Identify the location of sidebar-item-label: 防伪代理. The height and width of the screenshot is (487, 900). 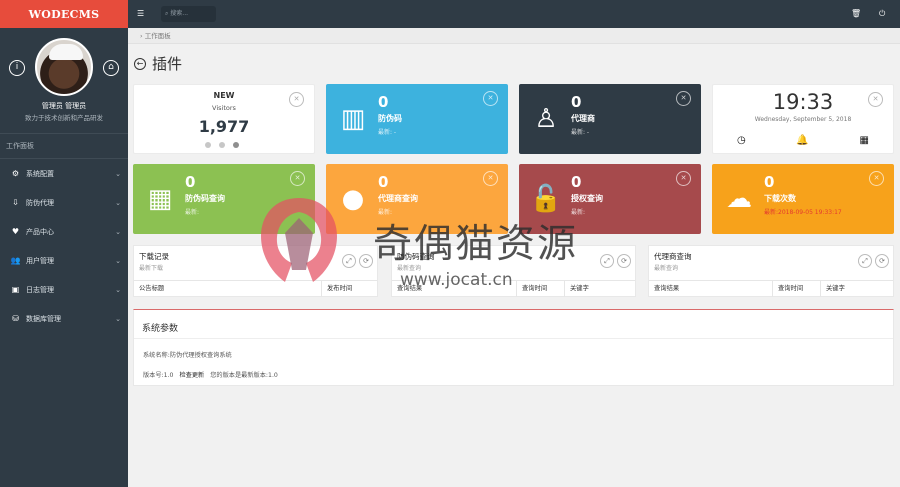
(40, 202).